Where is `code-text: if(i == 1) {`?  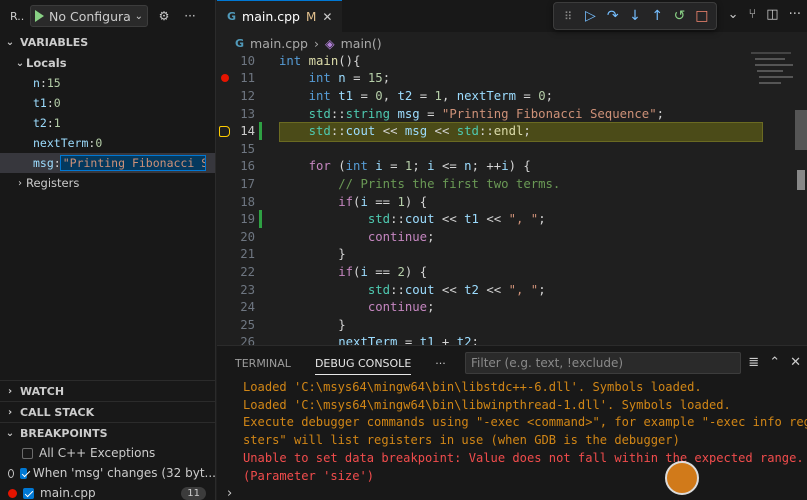 code-text: if(i == 1) { is located at coordinates (383, 201).